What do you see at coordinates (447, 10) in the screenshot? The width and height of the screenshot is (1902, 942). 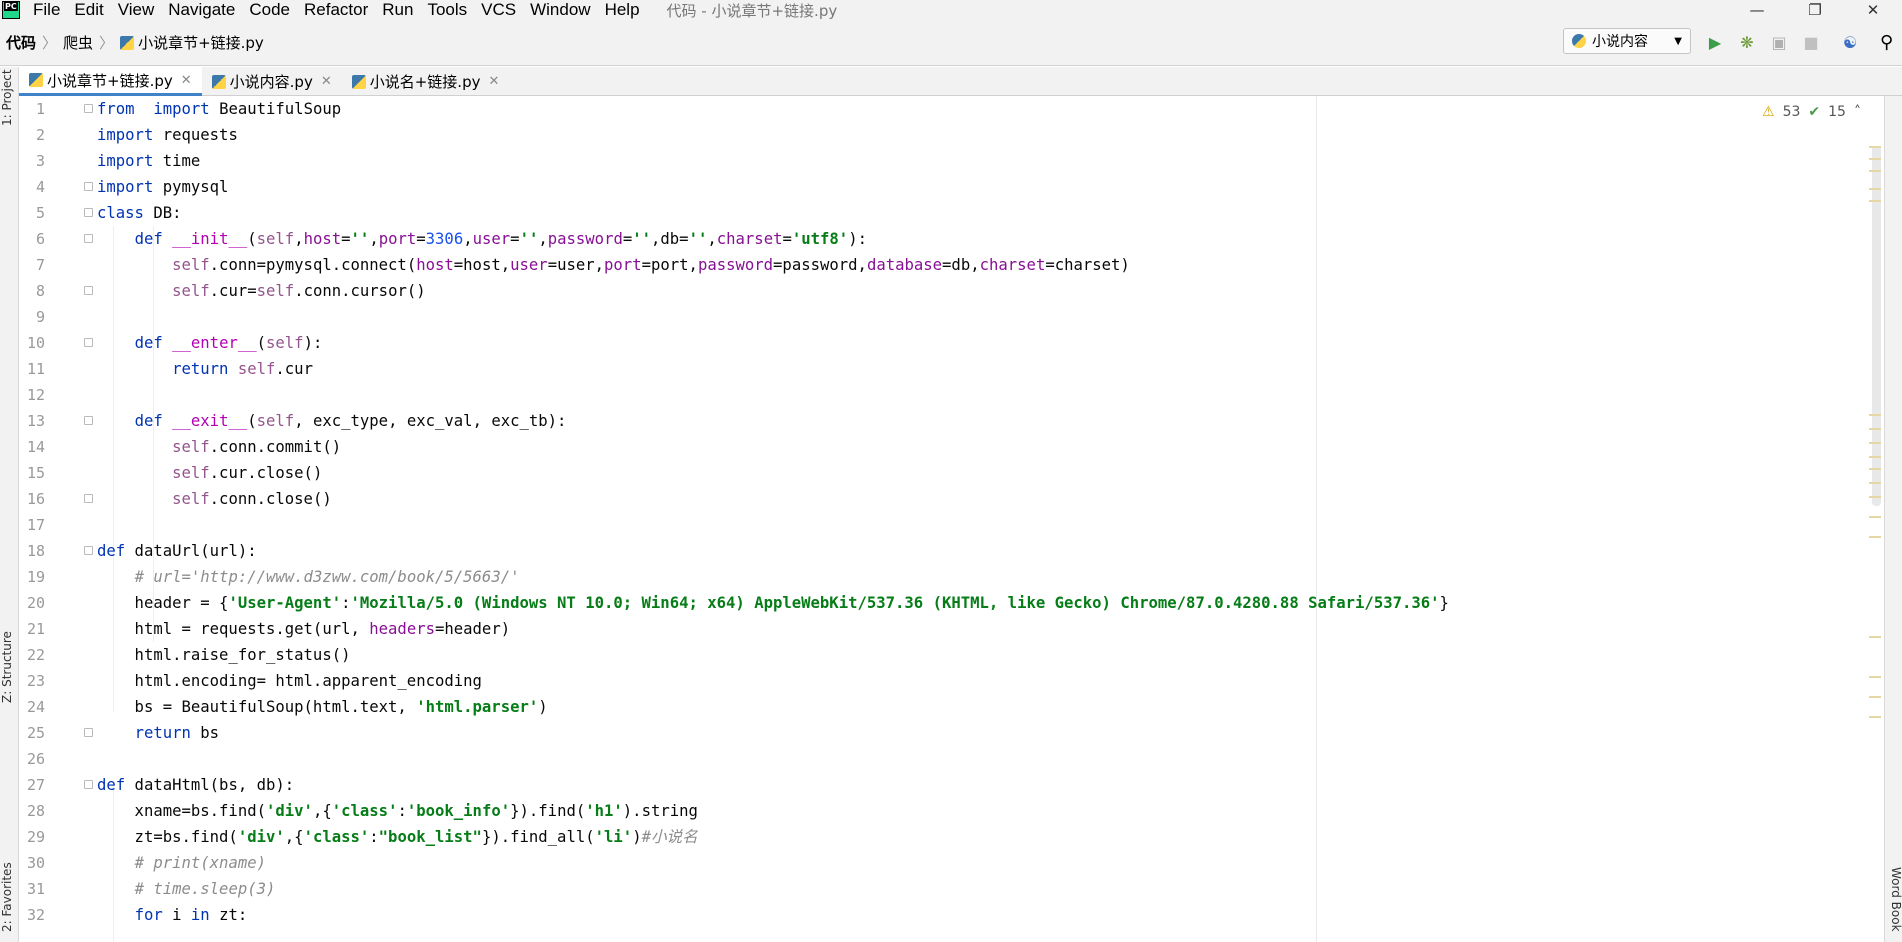 I see `menu-tools: Tools` at bounding box center [447, 10].